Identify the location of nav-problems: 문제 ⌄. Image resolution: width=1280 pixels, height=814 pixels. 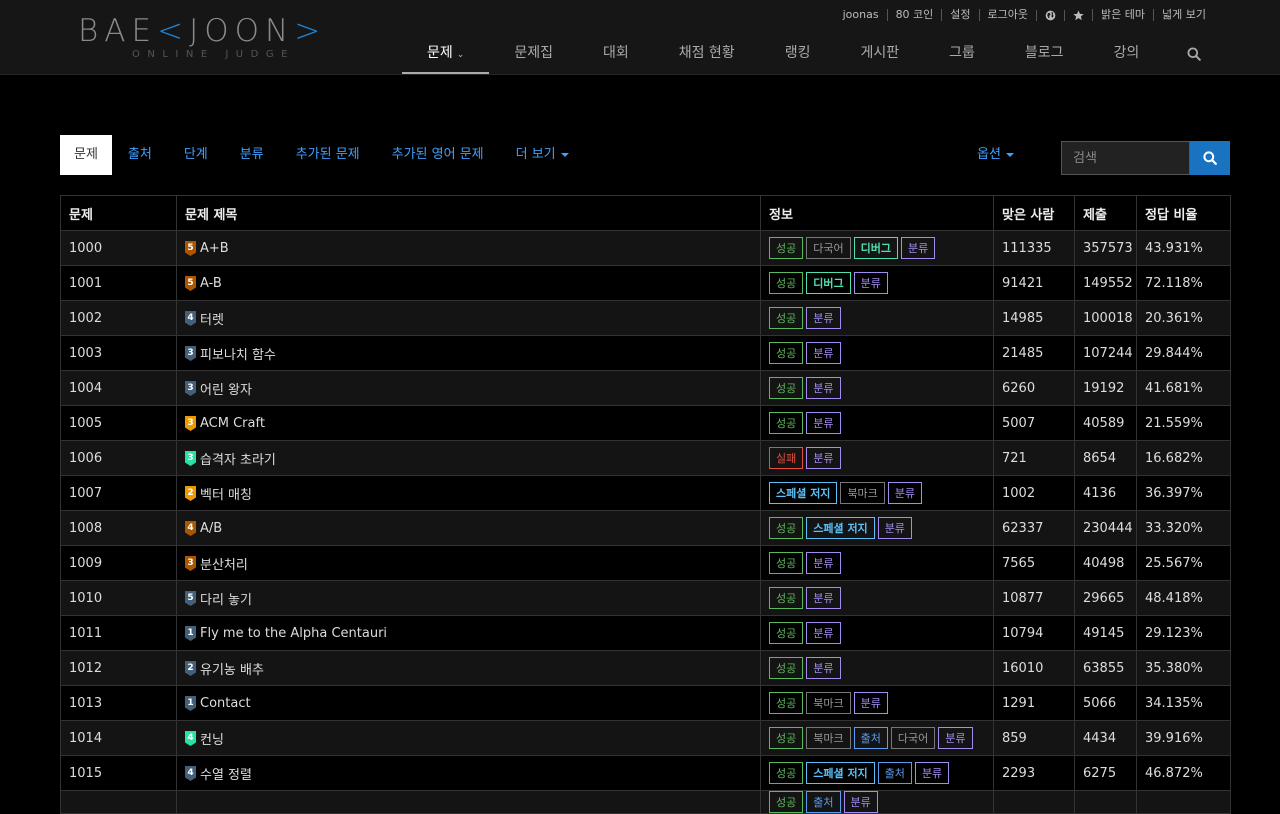
(446, 54).